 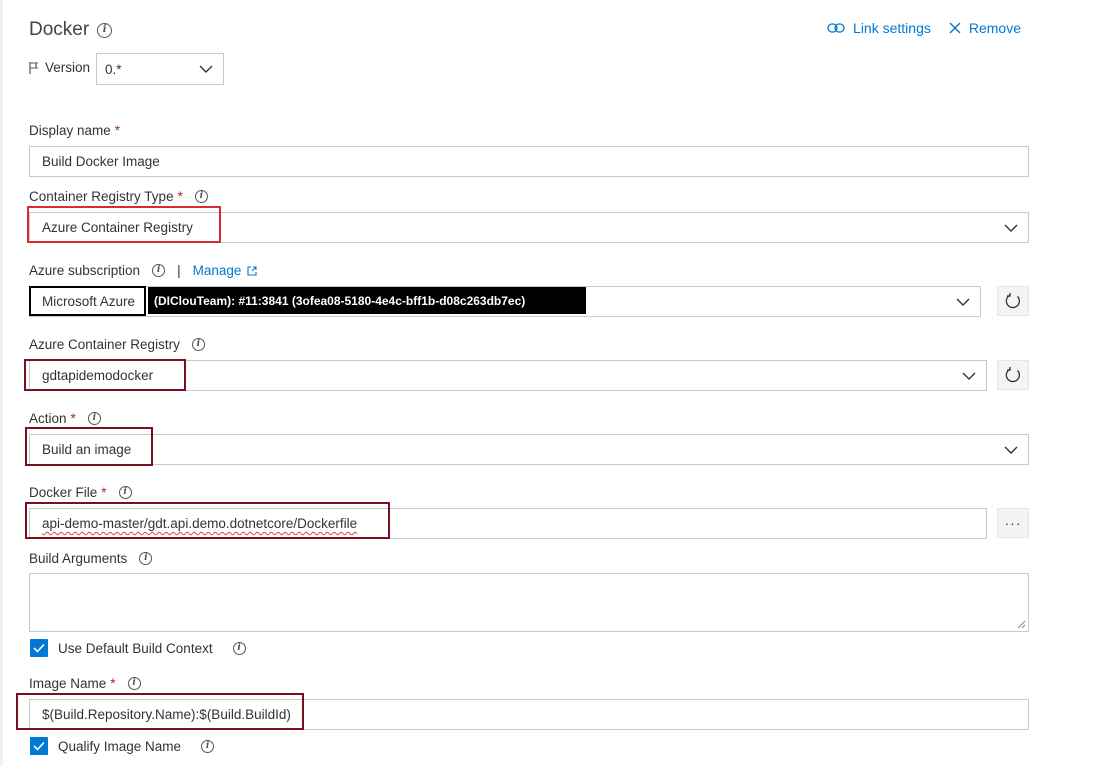 I want to click on action-select: Build an image, so click(x=529, y=449).